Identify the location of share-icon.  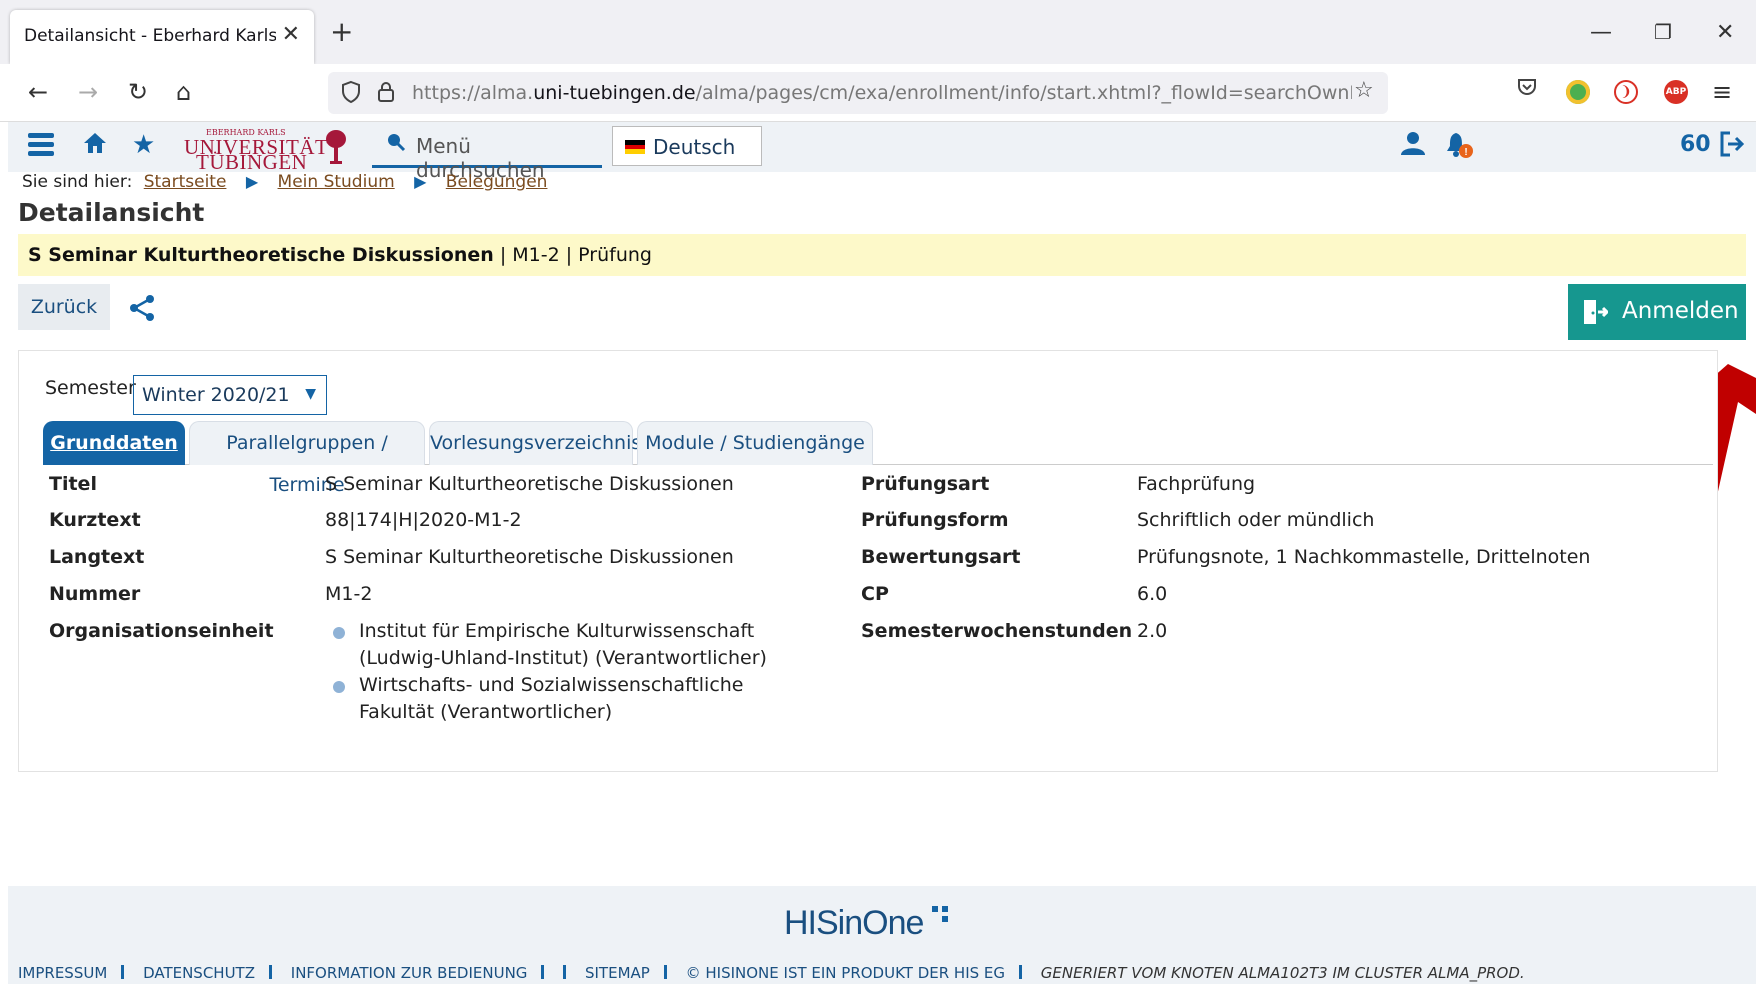
(142, 308).